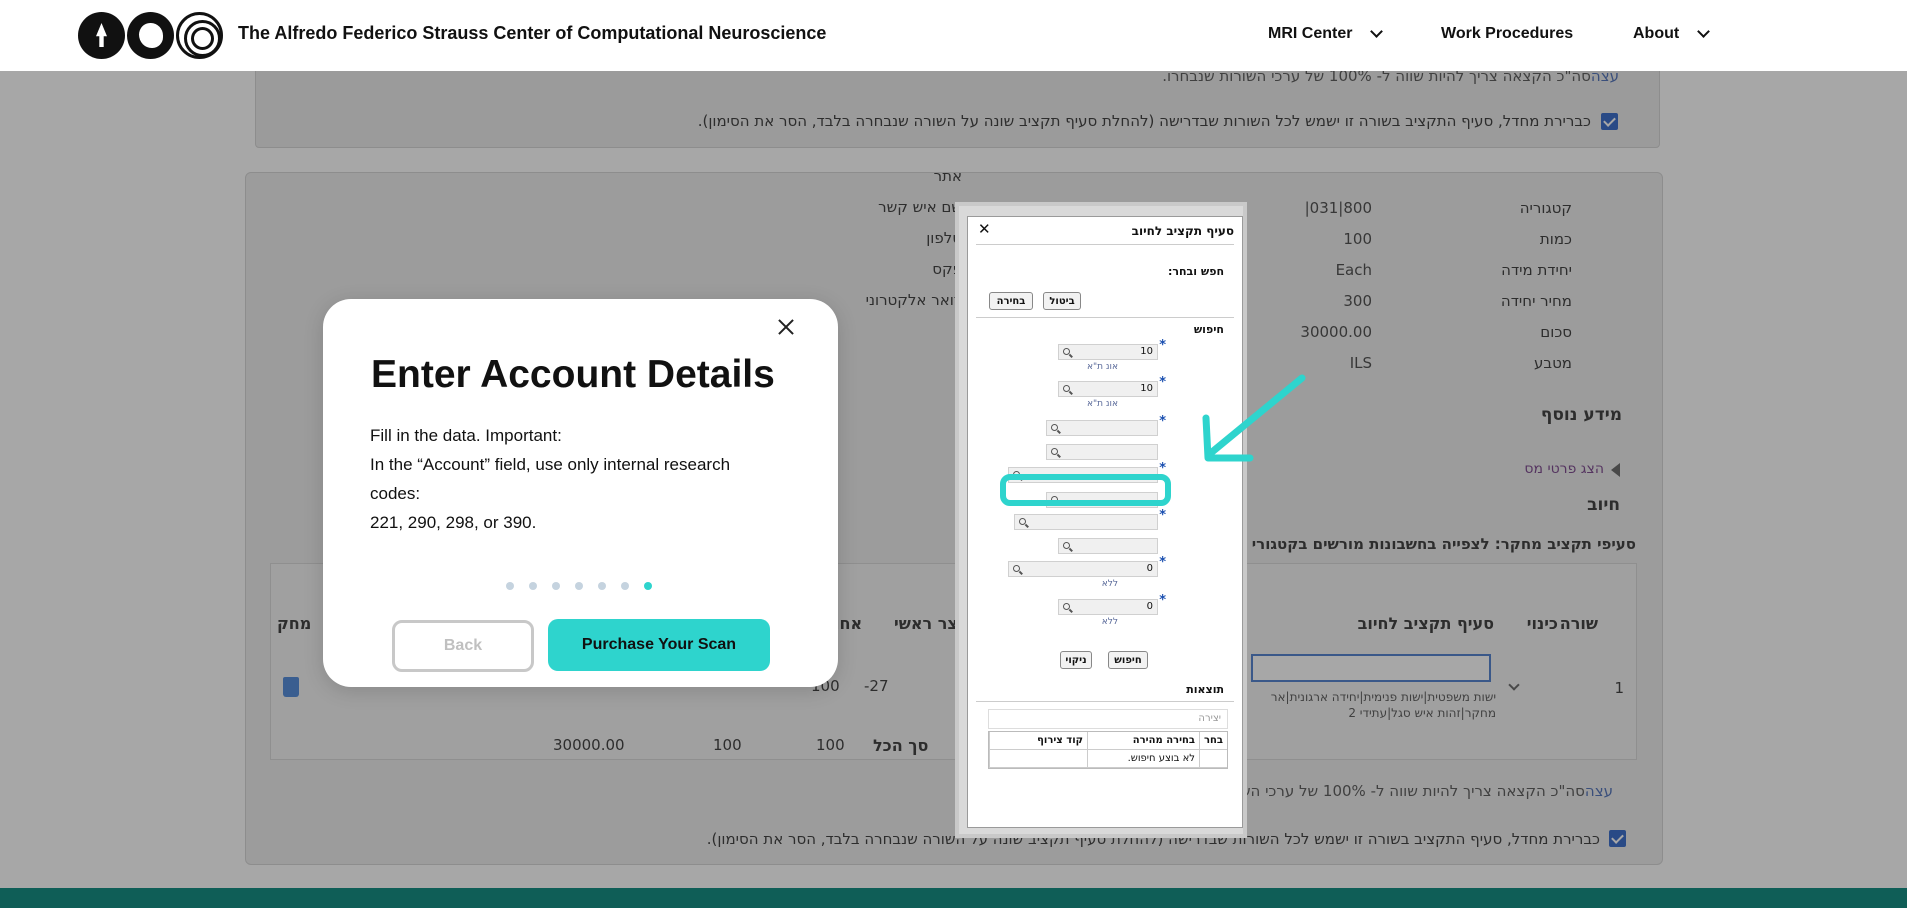 Image resolution: width=1907 pixels, height=908 pixels. Describe the element at coordinates (1182, 231) in the screenshot. I see `dialog-title: סעיף תקציב לחיוב` at that location.